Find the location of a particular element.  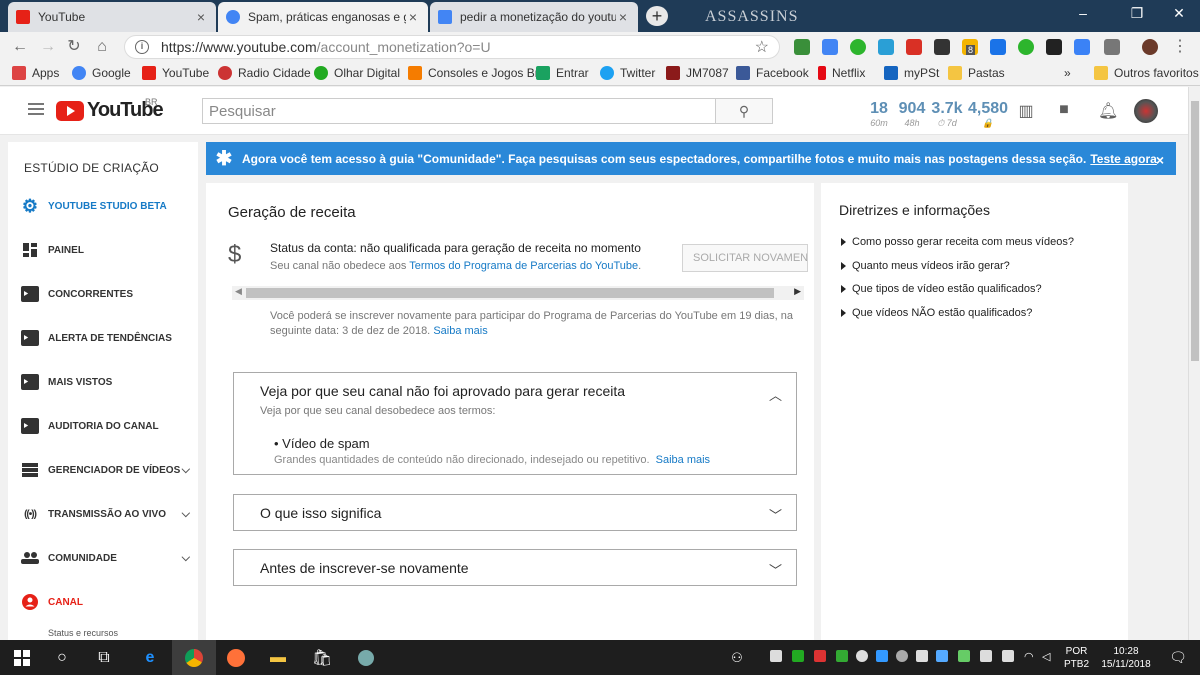

bookmark-youtube: YouTube is located at coordinates (175, 73).